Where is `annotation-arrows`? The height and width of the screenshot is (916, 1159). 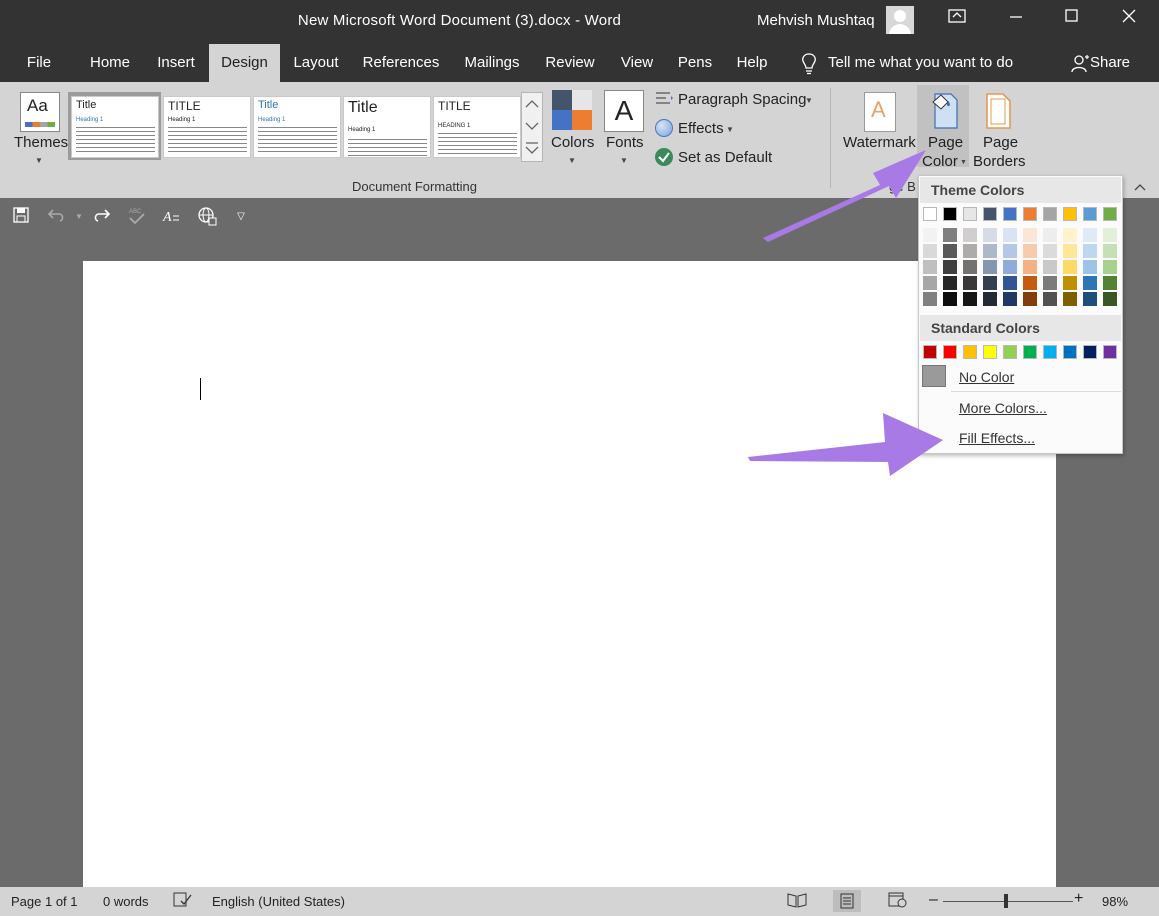
annotation-arrows is located at coordinates (845, 313).